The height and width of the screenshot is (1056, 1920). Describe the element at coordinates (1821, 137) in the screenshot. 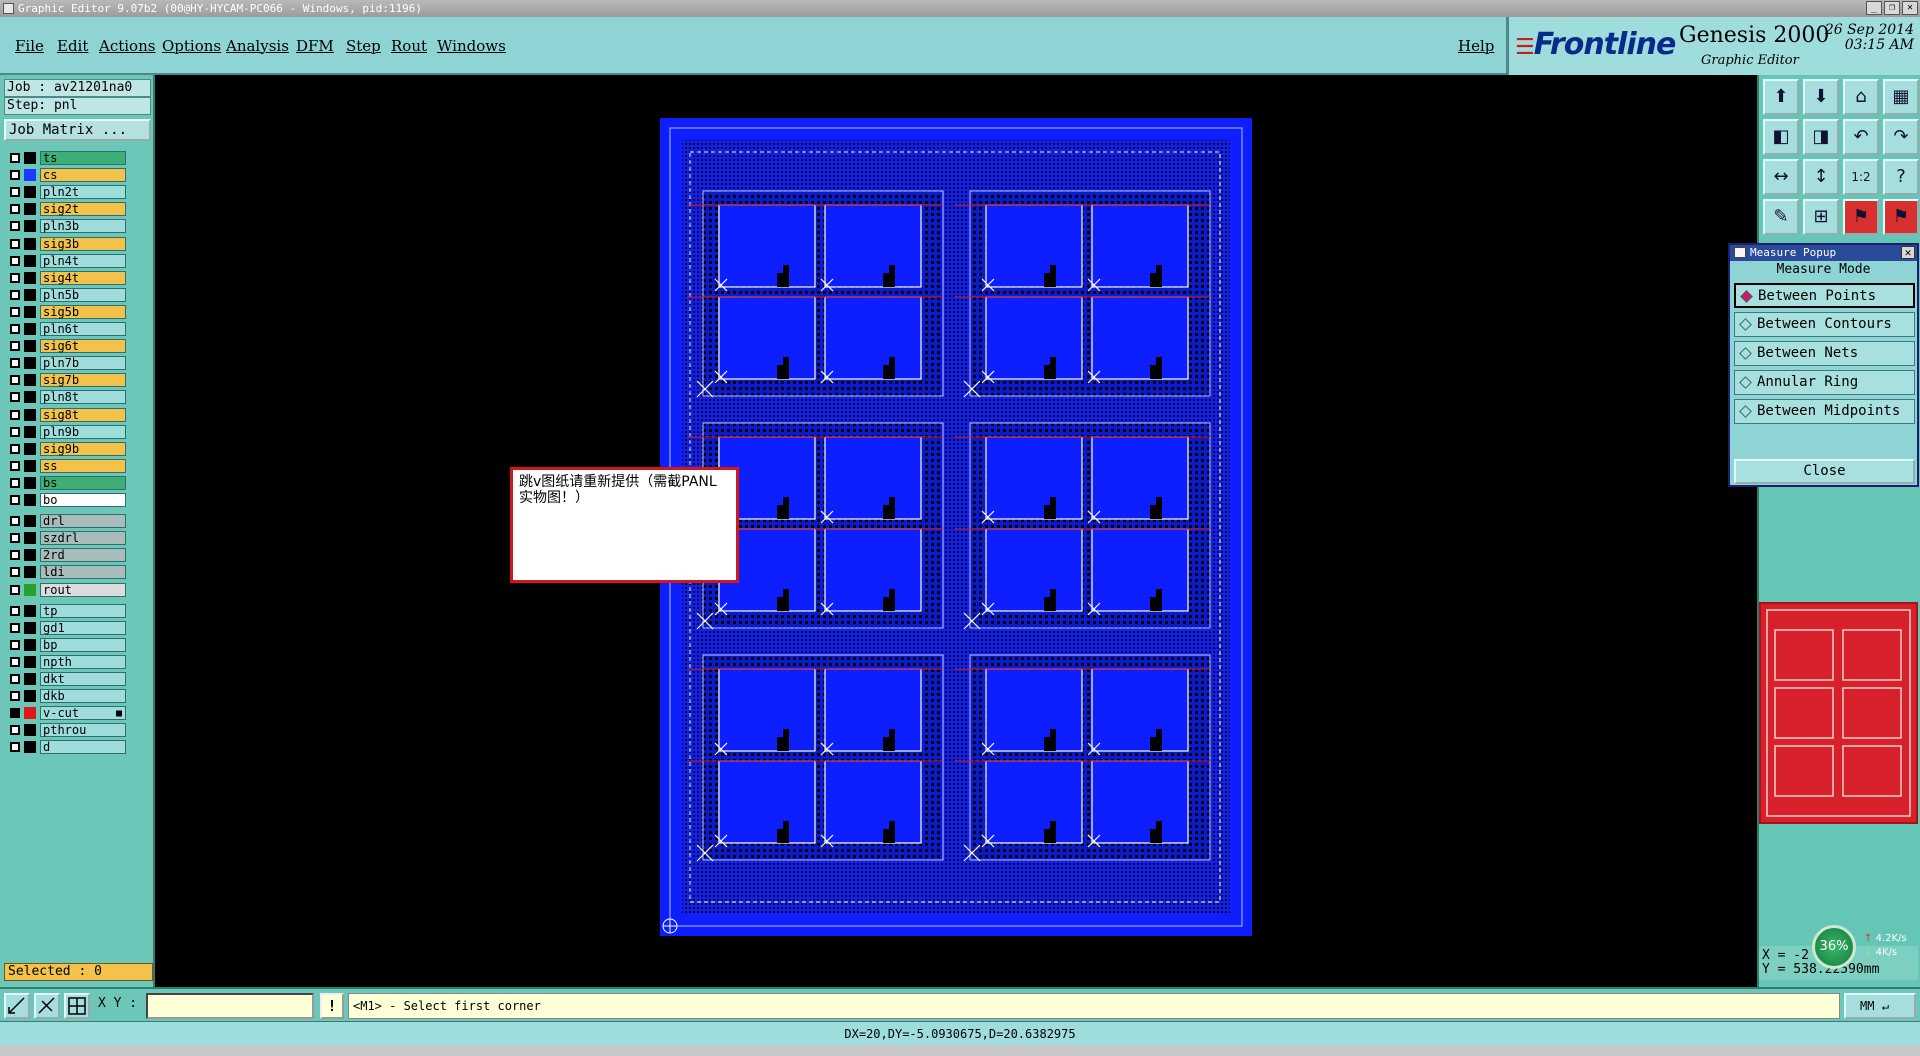

I see `move-right-button: ◨` at that location.